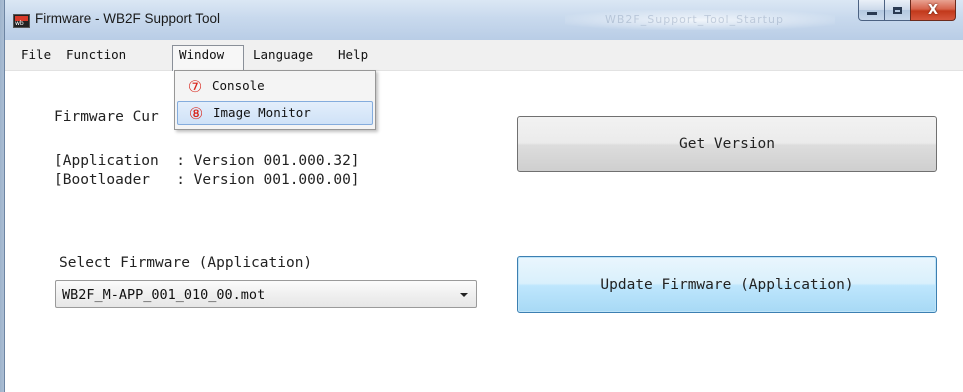  What do you see at coordinates (464, 295) in the screenshot?
I see `chevron-down-icon` at bounding box center [464, 295].